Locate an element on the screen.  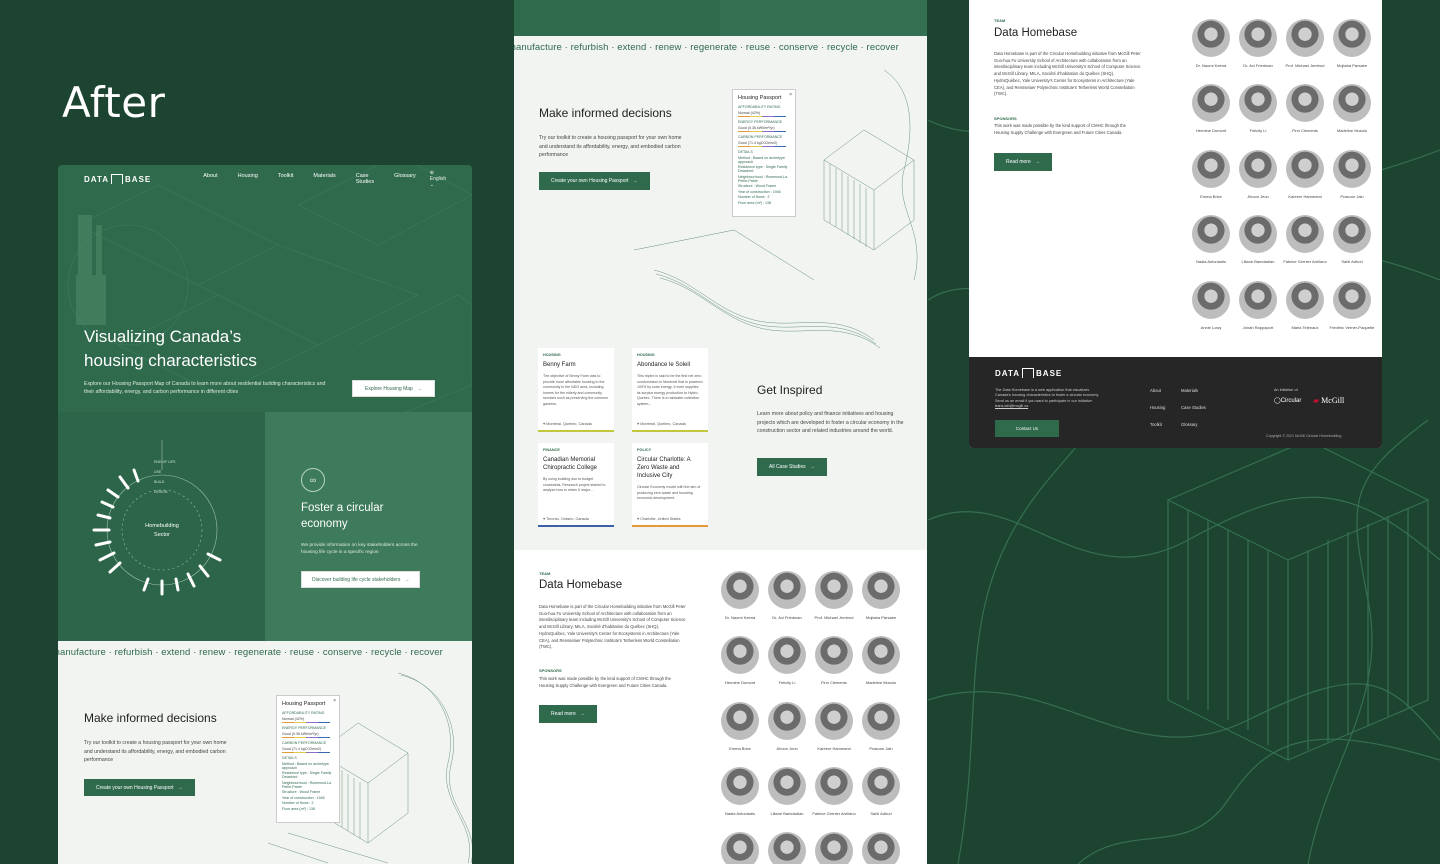
card-location-text: Charlotte, United States is located at coordinates (660, 519).